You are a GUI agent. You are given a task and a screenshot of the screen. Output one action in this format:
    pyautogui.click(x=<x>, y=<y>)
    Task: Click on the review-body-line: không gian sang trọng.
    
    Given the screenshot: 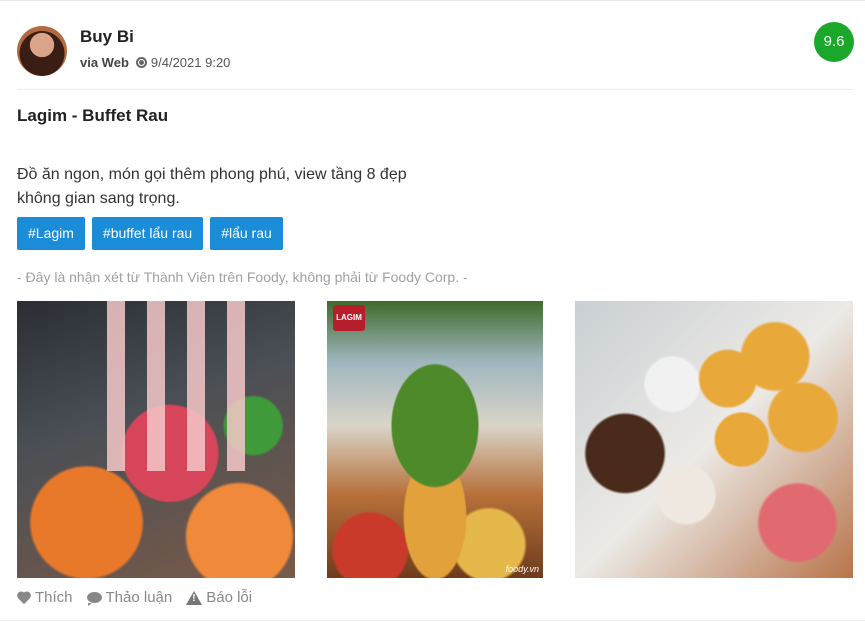 What is the action you would take?
    pyautogui.click(x=98, y=198)
    